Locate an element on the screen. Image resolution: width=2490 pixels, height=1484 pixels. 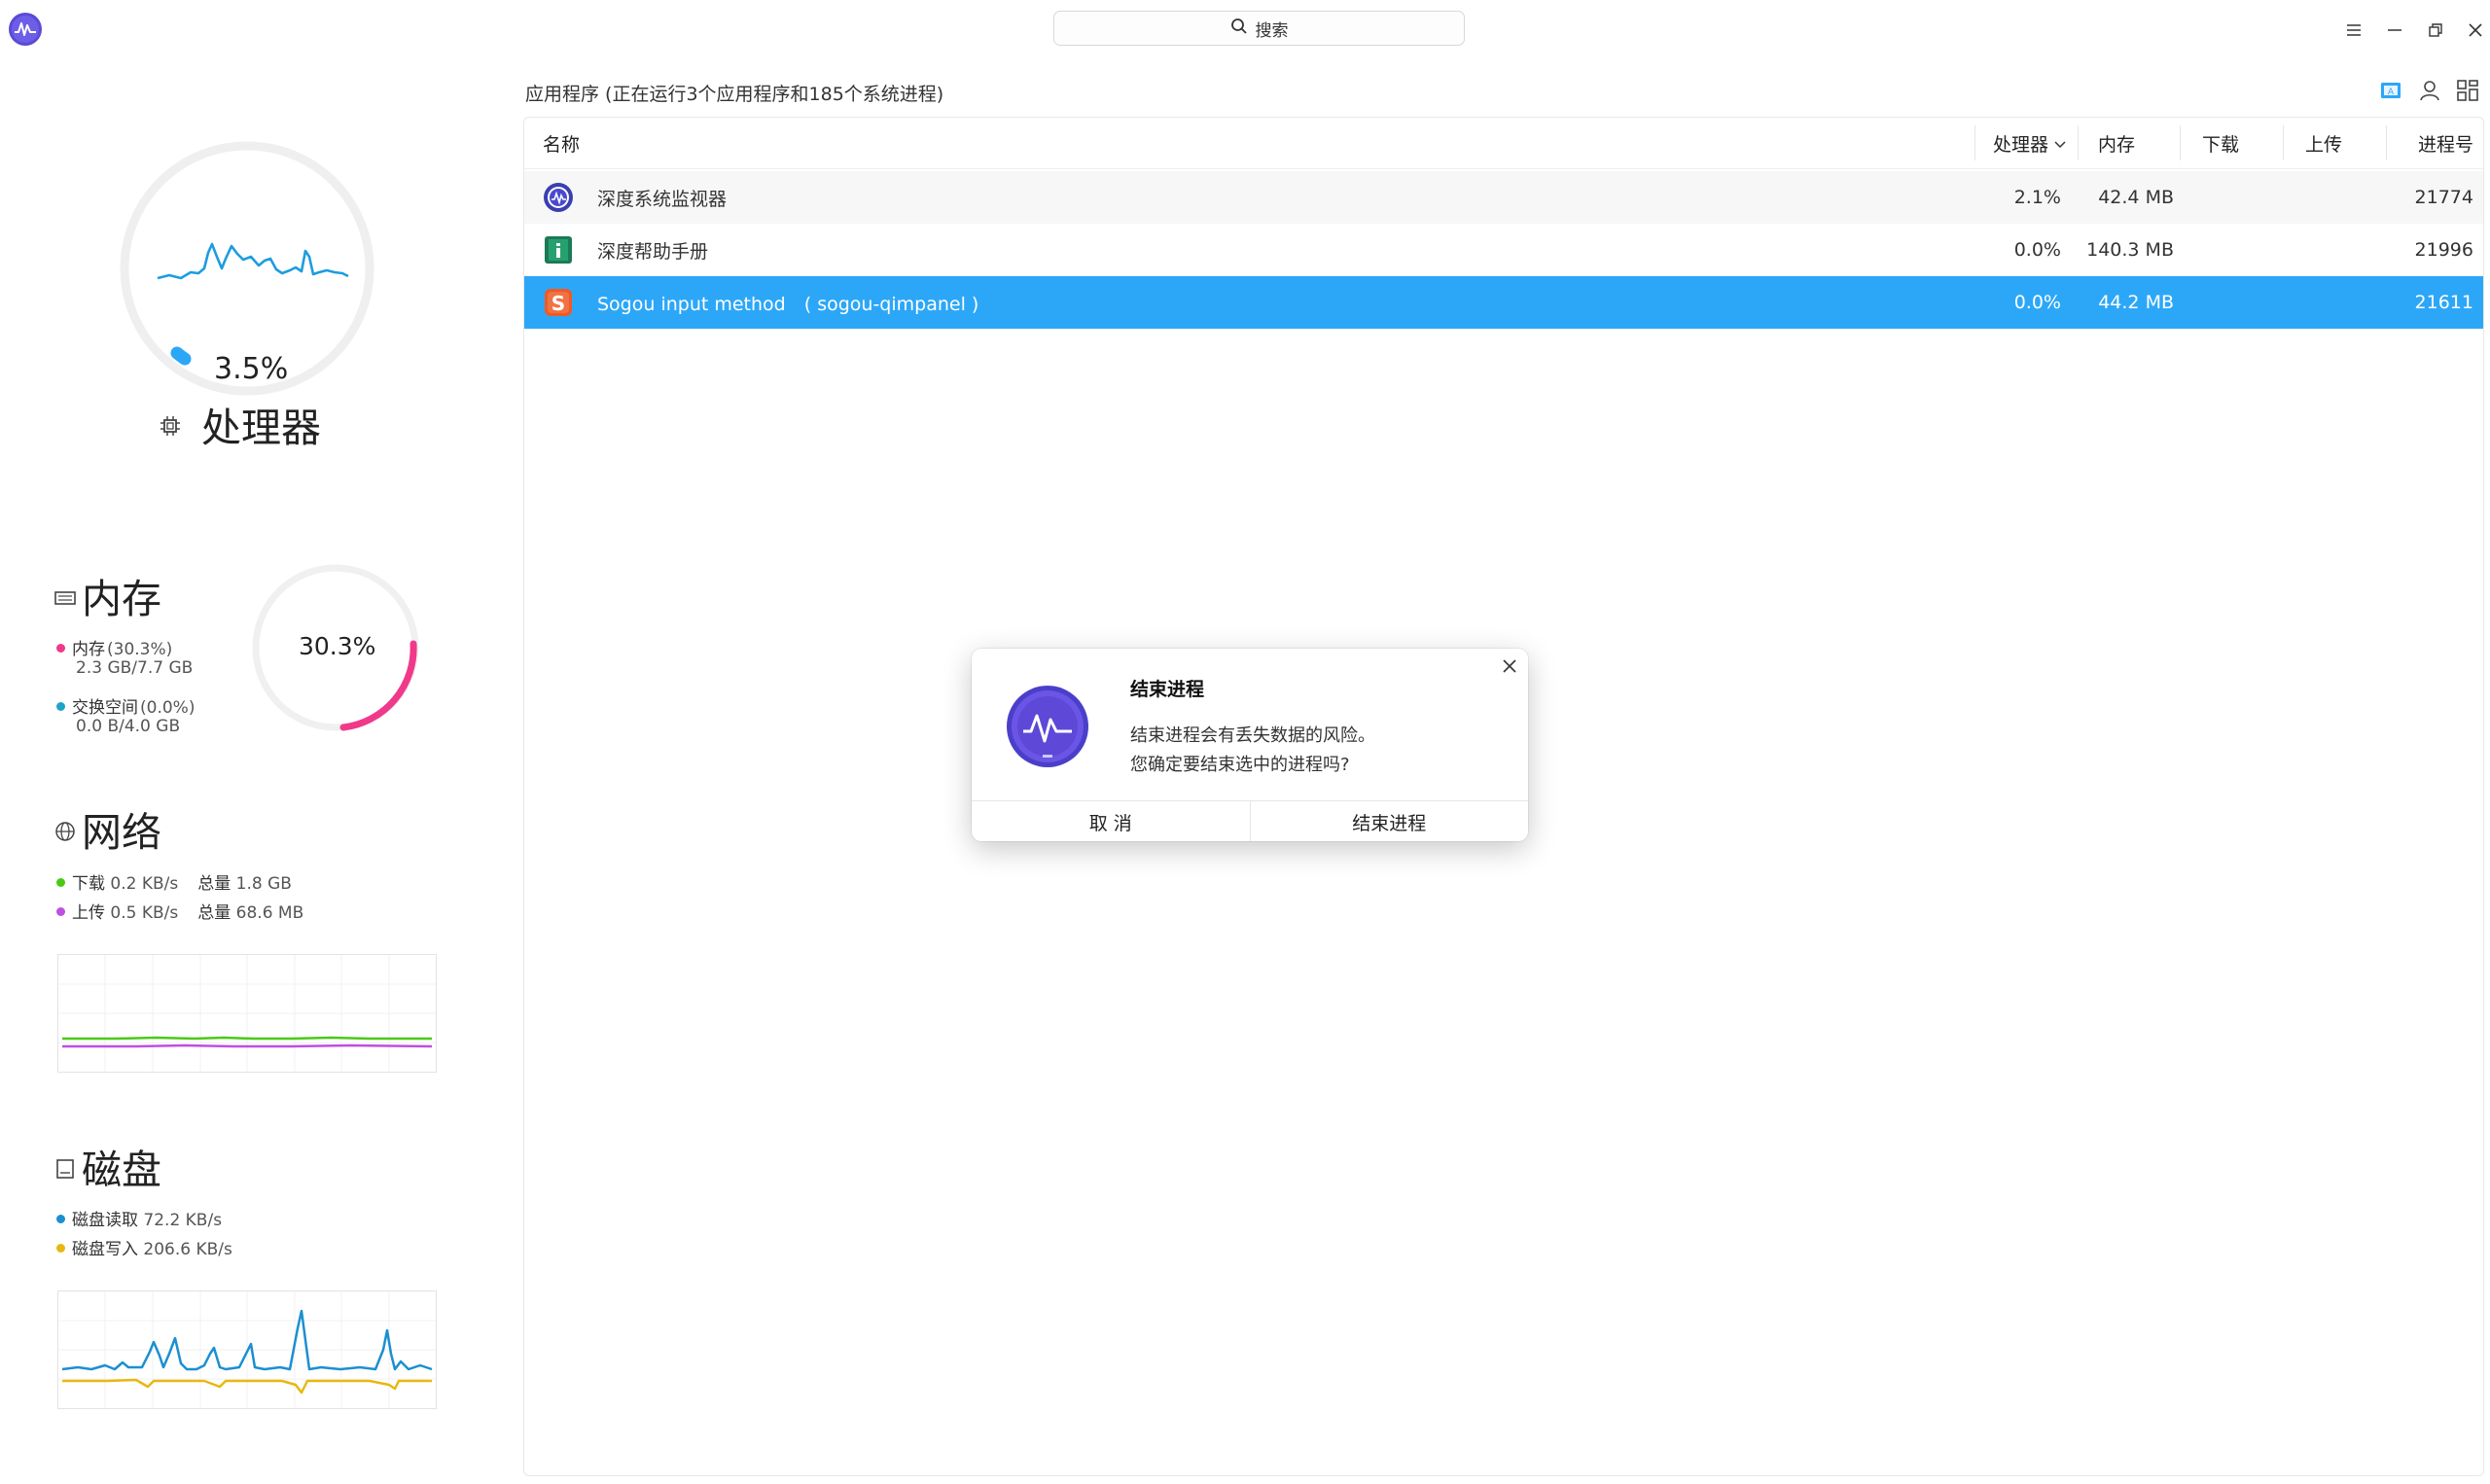
column-header-upload: 上传 is located at coordinates (2323, 143).